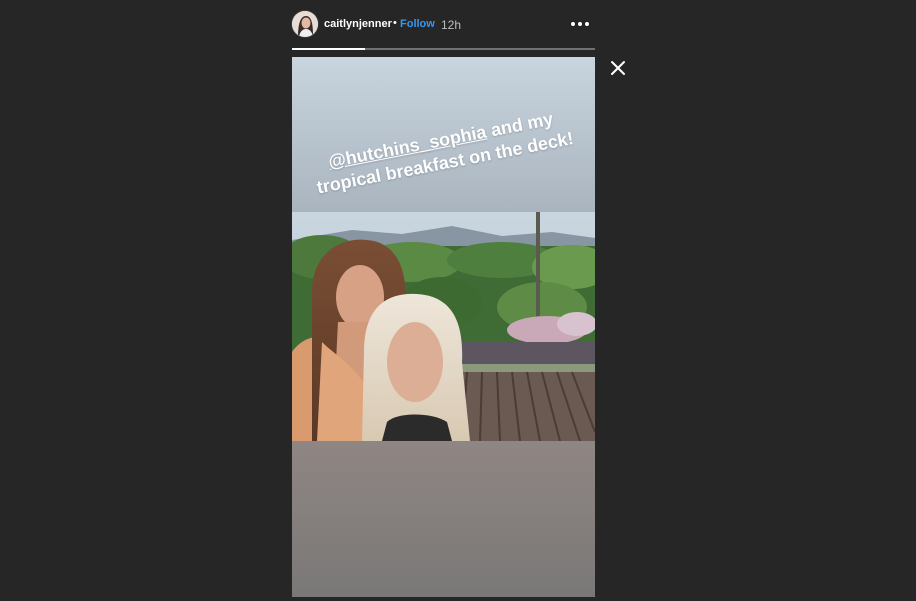  What do you see at coordinates (443, 519) in the screenshot?
I see `story-bottom-background` at bounding box center [443, 519].